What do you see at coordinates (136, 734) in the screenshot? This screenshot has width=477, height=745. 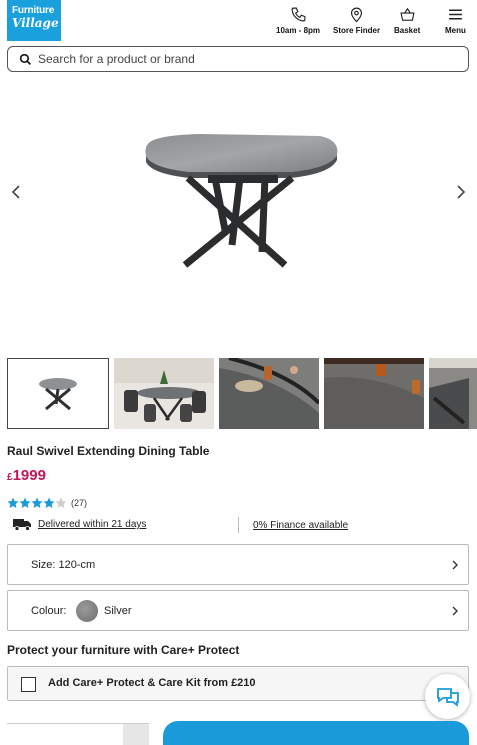 I see `quantity-stepper` at bounding box center [136, 734].